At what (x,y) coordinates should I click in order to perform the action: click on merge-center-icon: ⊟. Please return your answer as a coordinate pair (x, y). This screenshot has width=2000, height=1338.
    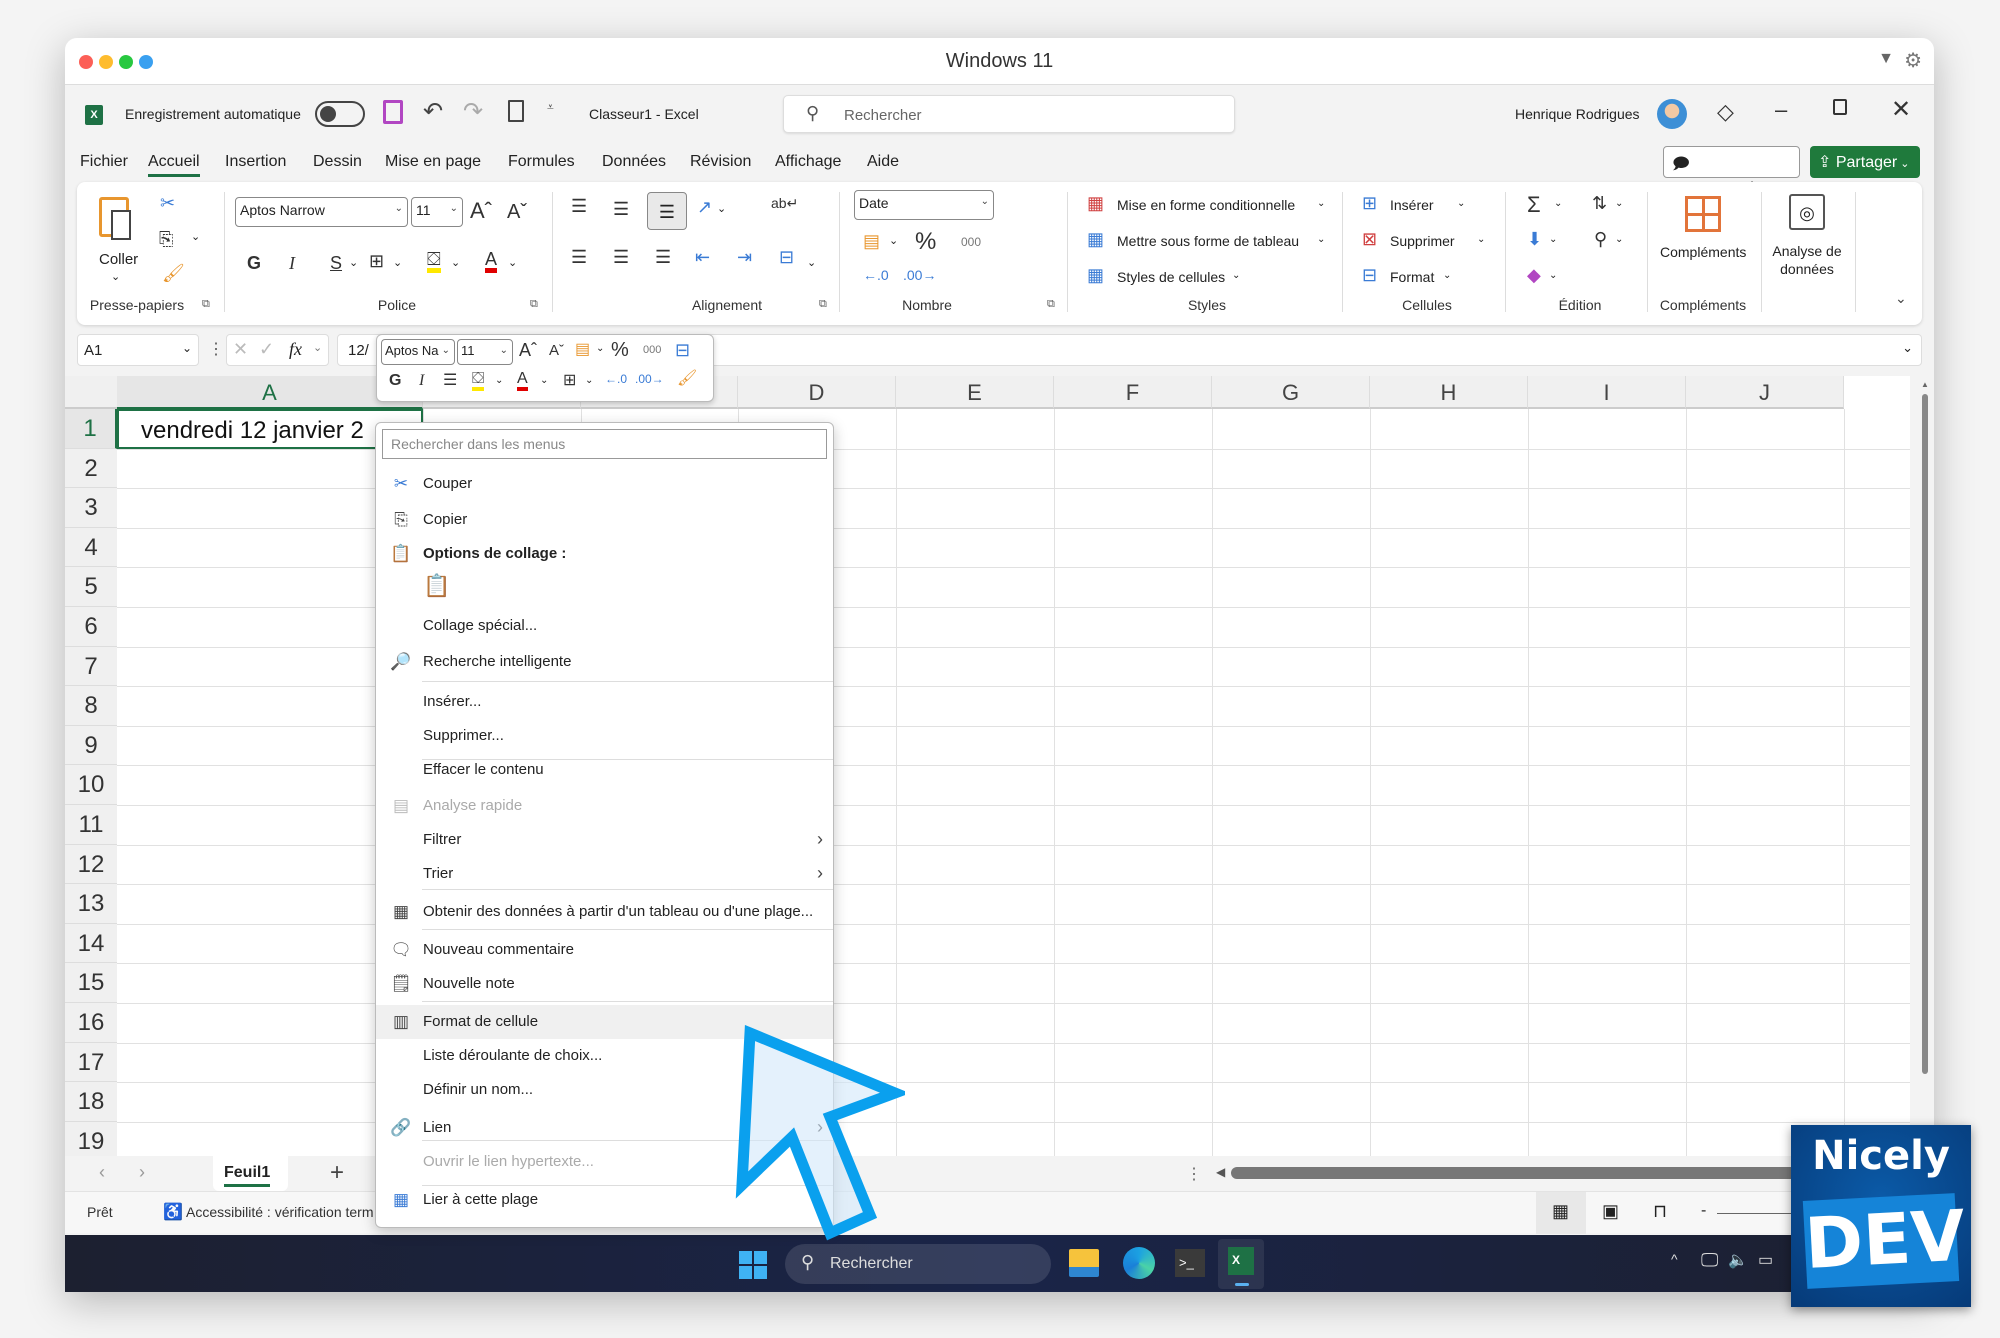
    Looking at the image, I should click on (786, 257).